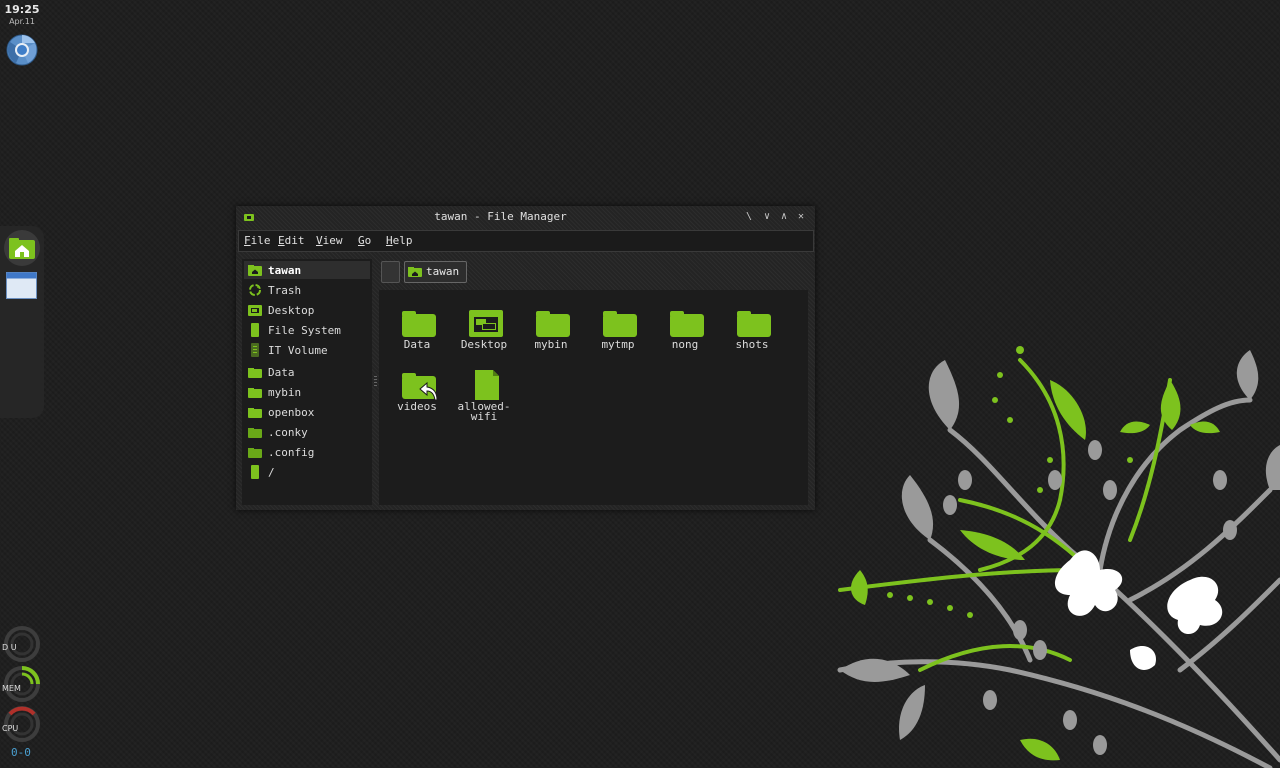 This screenshot has width=1280, height=768. What do you see at coordinates (364, 240) in the screenshot?
I see `menu-go: Go` at bounding box center [364, 240].